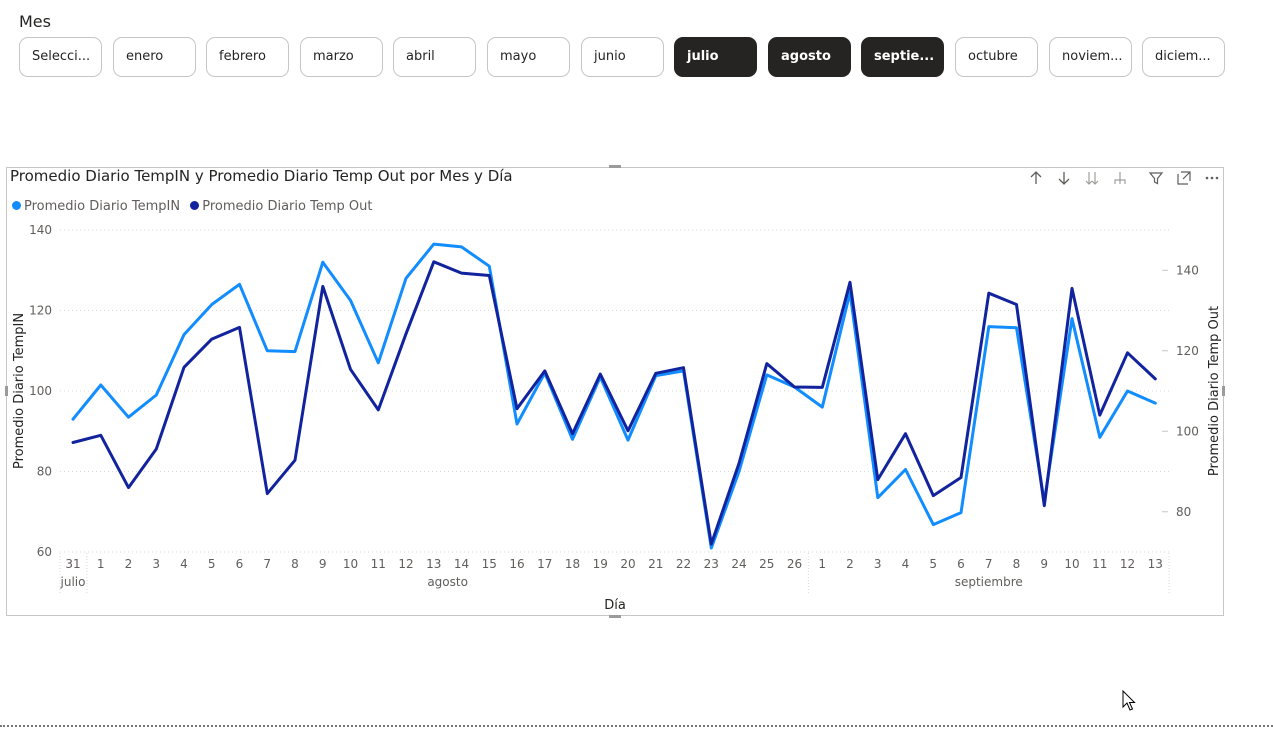 The width and height of the screenshot is (1273, 731). Describe the element at coordinates (72, 564) in the screenshot. I see `x-tick-label-0: 31` at that location.